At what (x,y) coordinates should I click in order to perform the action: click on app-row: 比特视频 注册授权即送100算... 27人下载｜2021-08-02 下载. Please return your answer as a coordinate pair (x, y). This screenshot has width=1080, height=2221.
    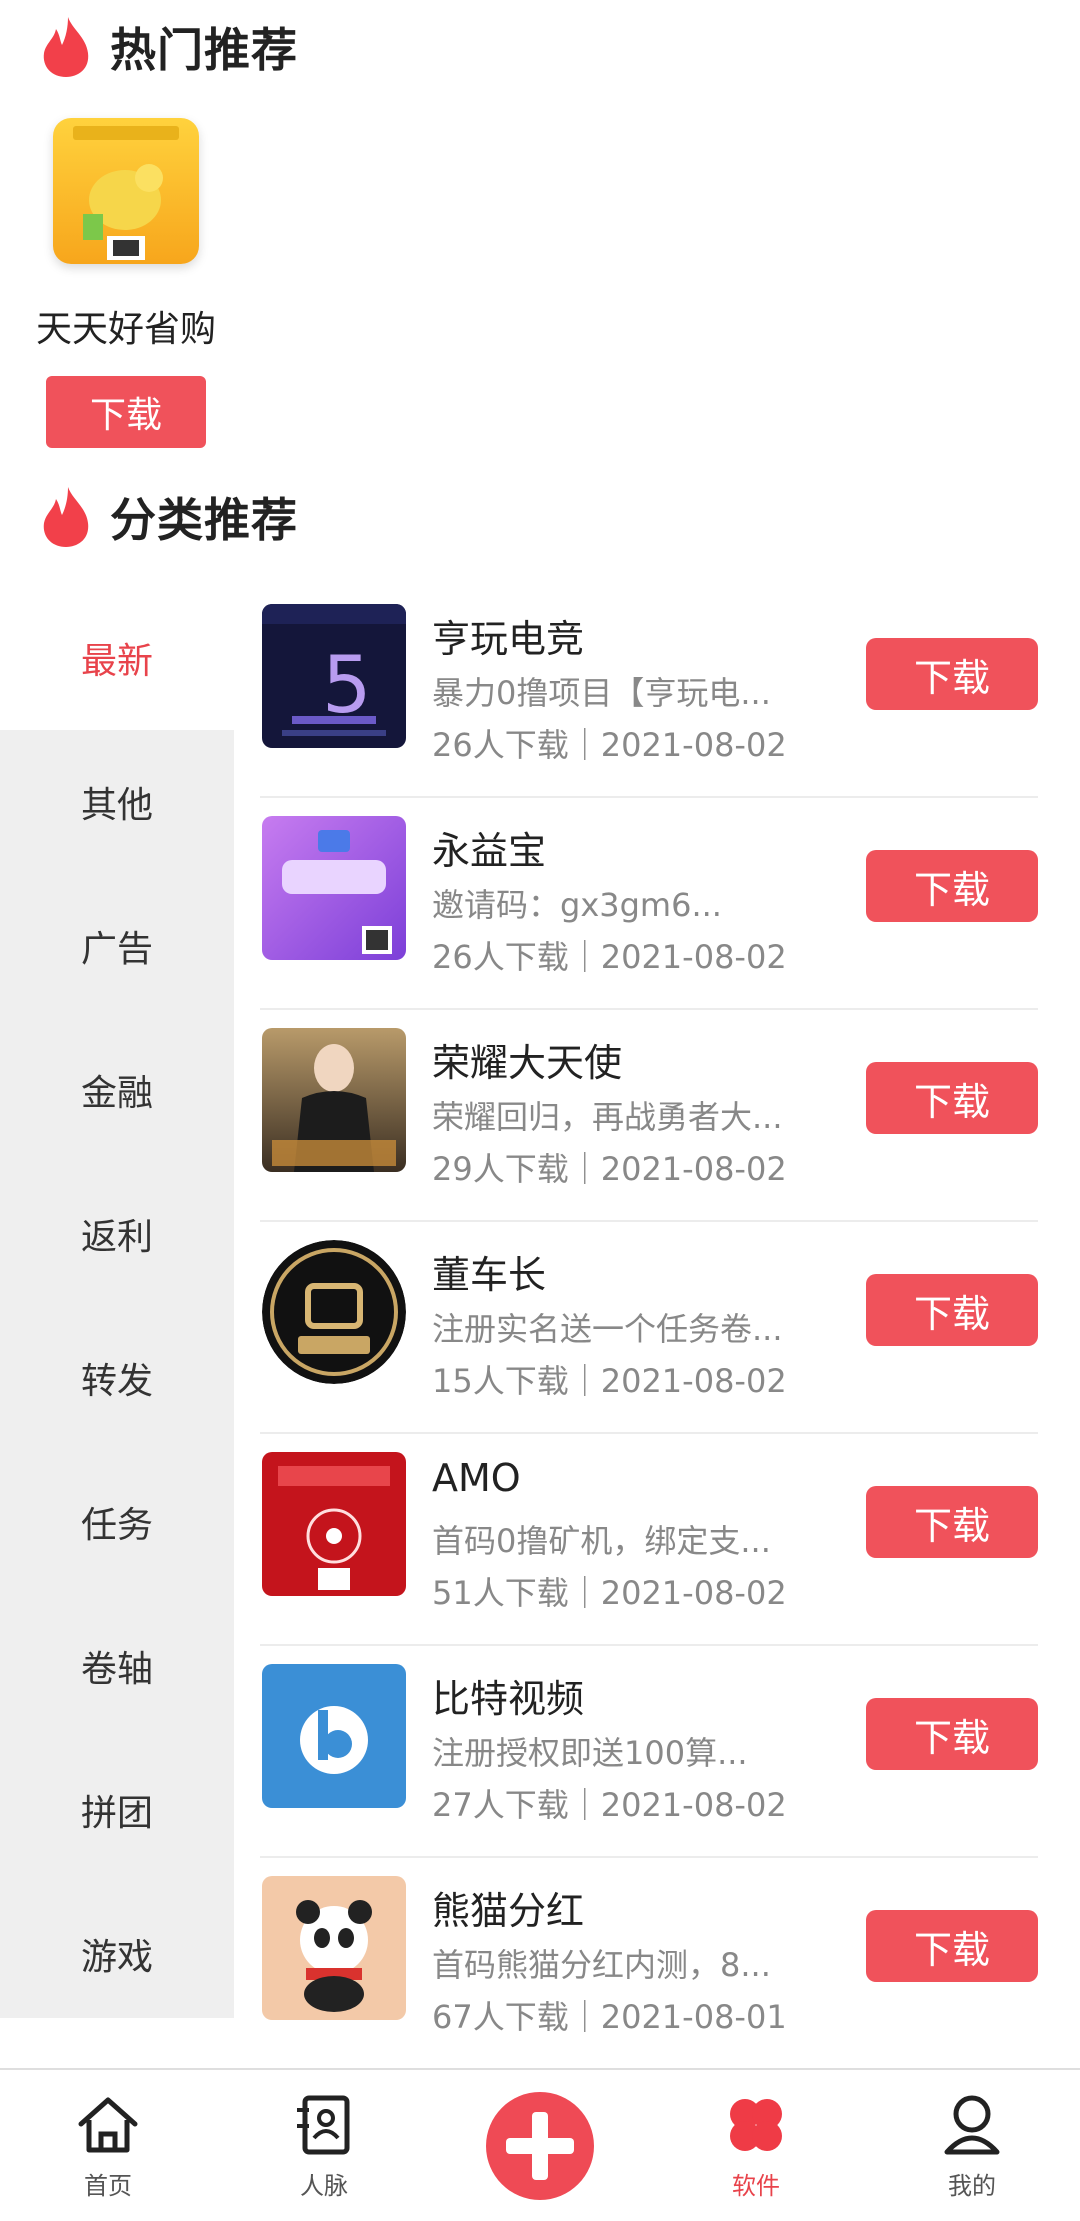
    Looking at the image, I should click on (649, 1752).